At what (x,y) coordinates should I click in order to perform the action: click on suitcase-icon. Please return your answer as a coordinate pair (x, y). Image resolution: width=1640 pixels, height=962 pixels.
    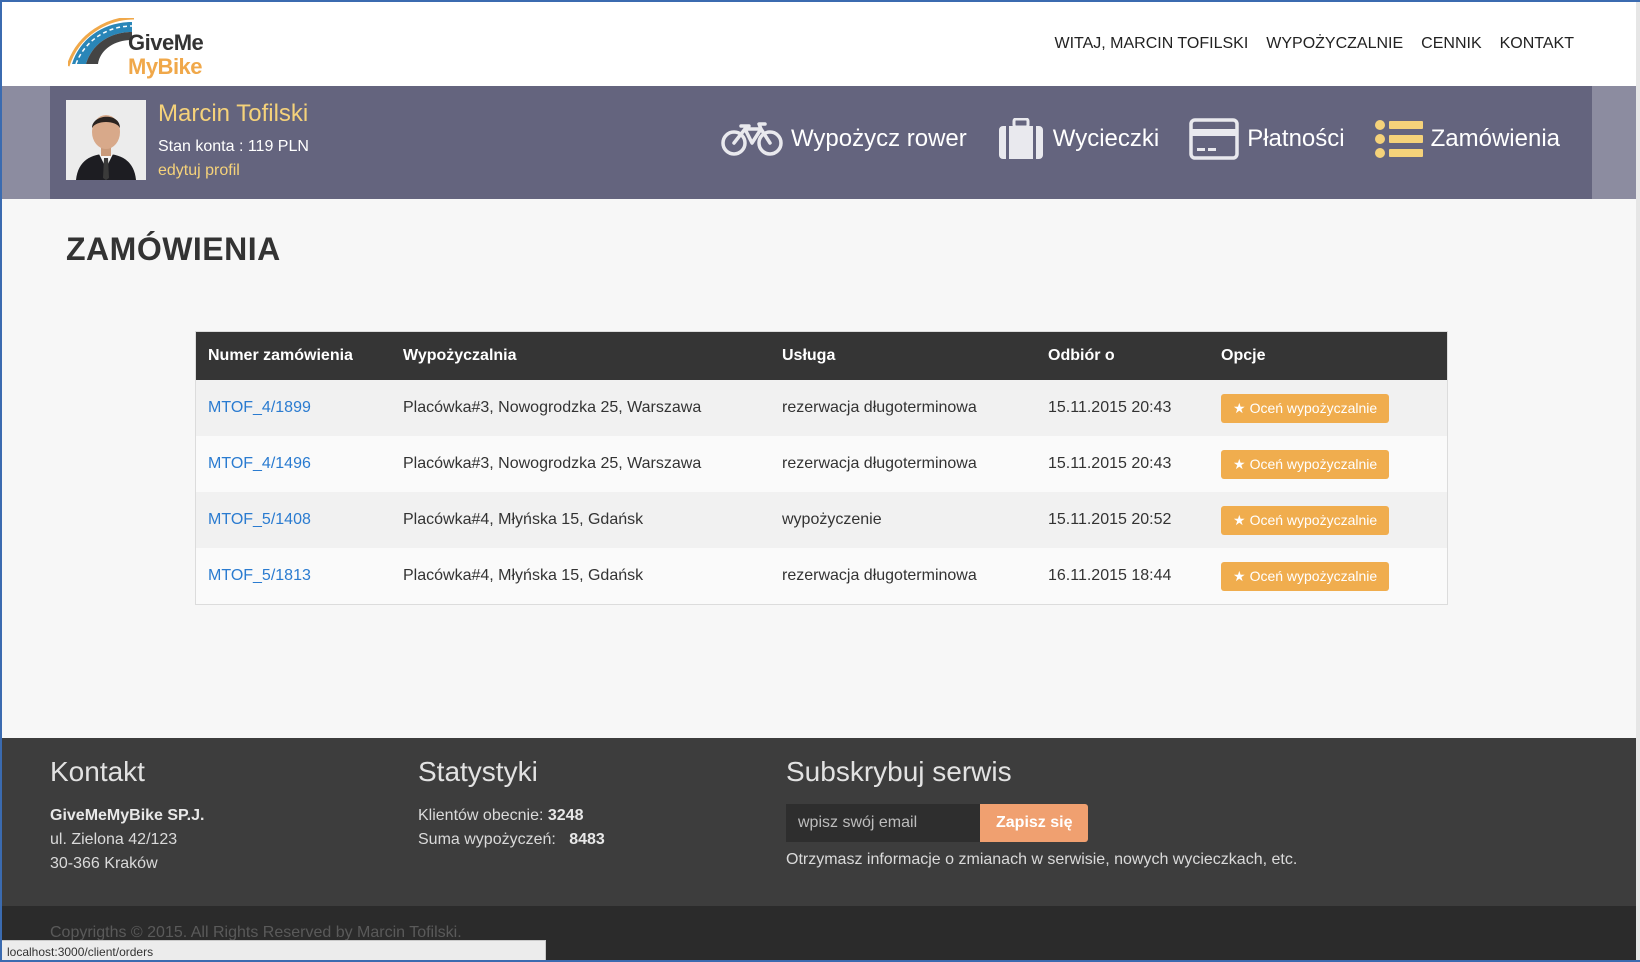
    Looking at the image, I should click on (1020, 138).